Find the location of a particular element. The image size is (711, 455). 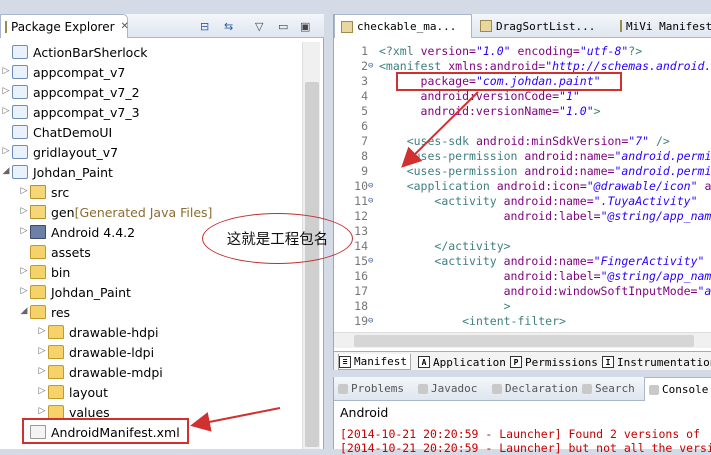

tree-item-label: drawable-mdpi is located at coordinates (116, 372).